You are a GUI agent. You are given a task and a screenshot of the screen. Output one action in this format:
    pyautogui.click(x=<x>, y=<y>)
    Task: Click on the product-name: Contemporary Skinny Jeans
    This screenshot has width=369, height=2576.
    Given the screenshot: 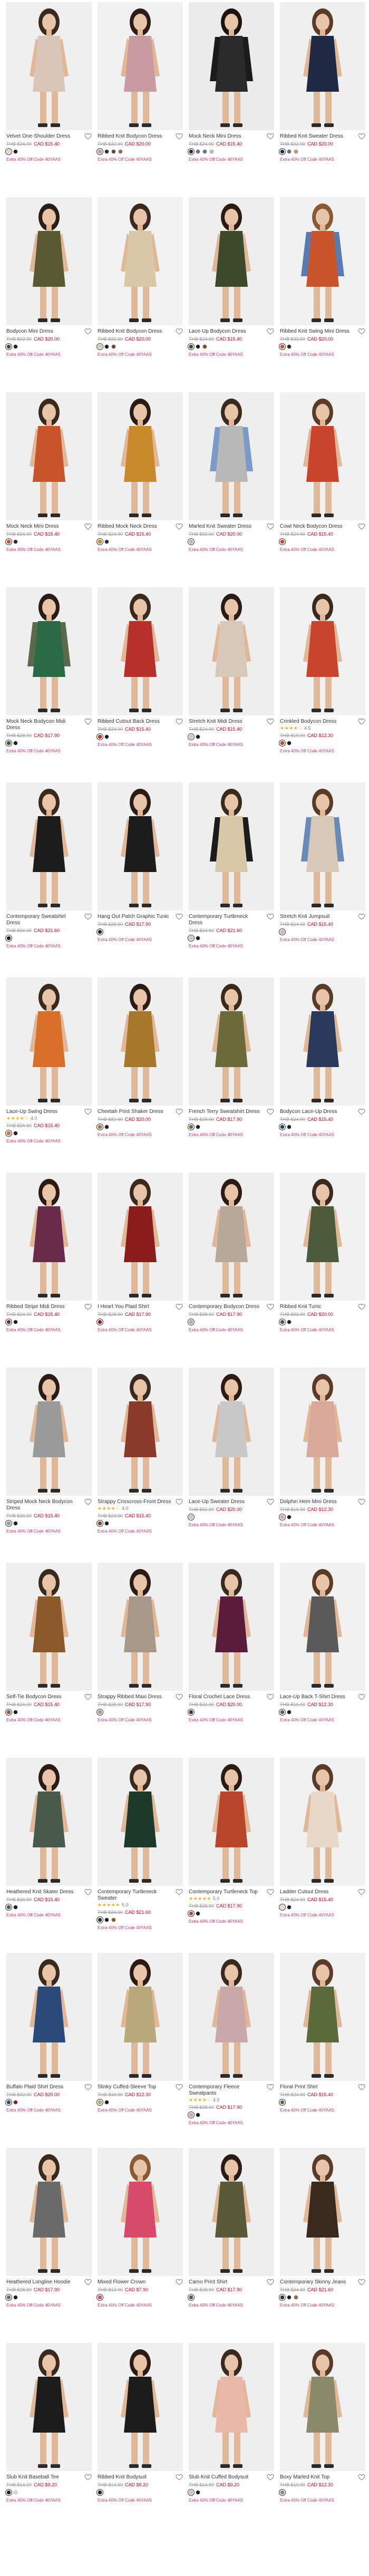 What is the action you would take?
    pyautogui.click(x=313, y=2282)
    